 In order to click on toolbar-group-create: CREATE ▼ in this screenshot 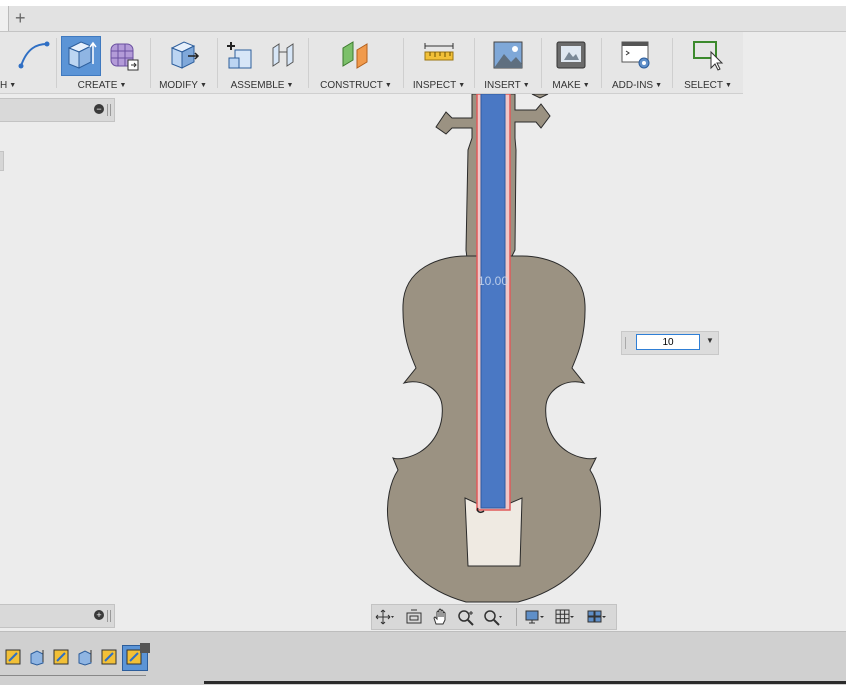, I will do `click(102, 62)`.